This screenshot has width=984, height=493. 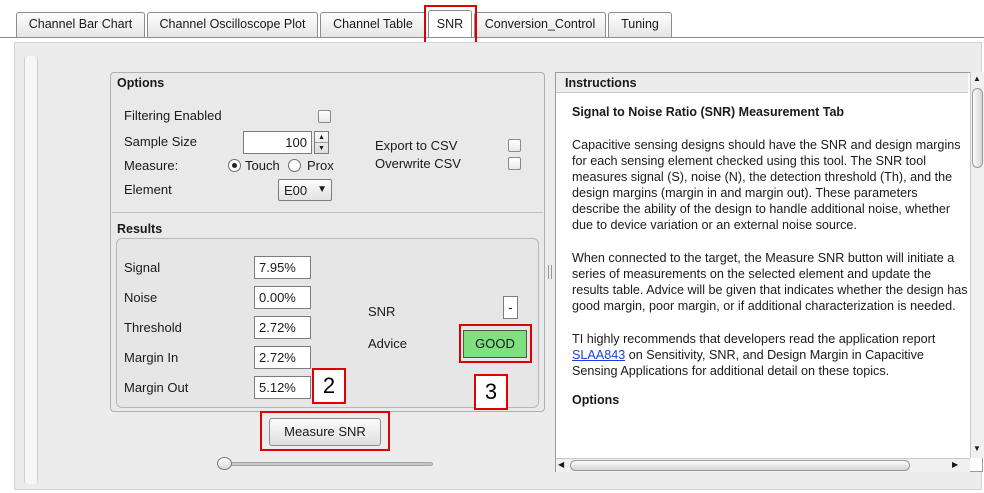 What do you see at coordinates (325, 431) in the screenshot?
I see `callout-box-measure` at bounding box center [325, 431].